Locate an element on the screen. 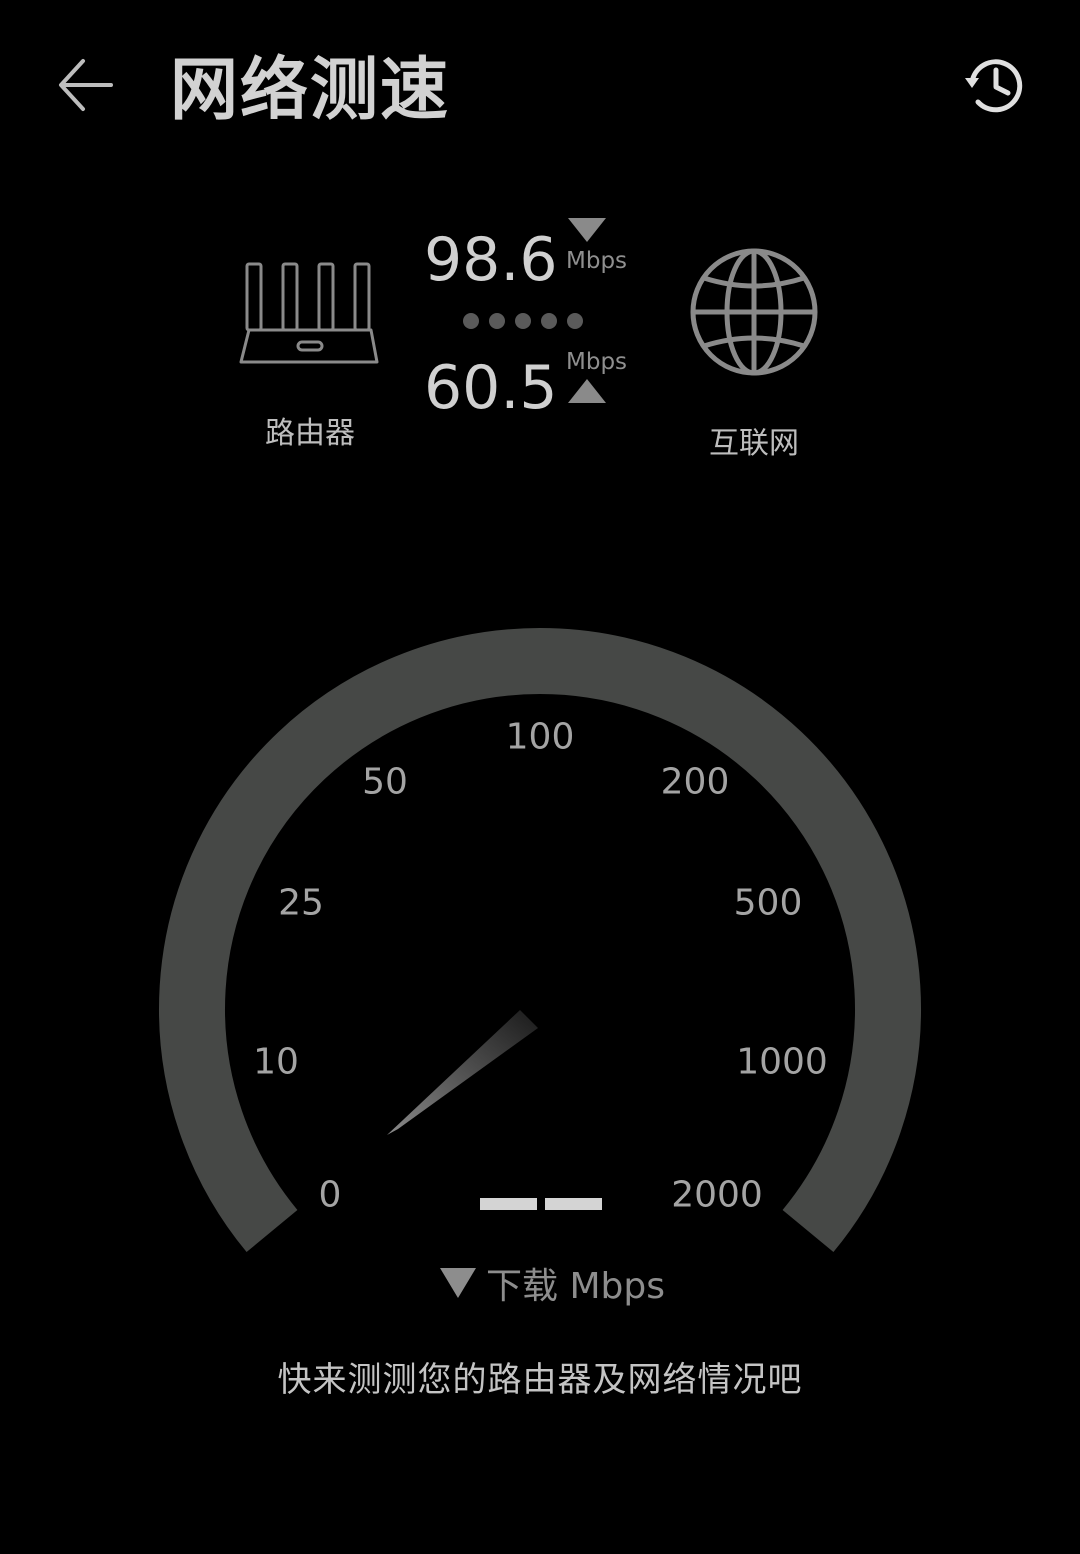  back-button is located at coordinates (85, 85).